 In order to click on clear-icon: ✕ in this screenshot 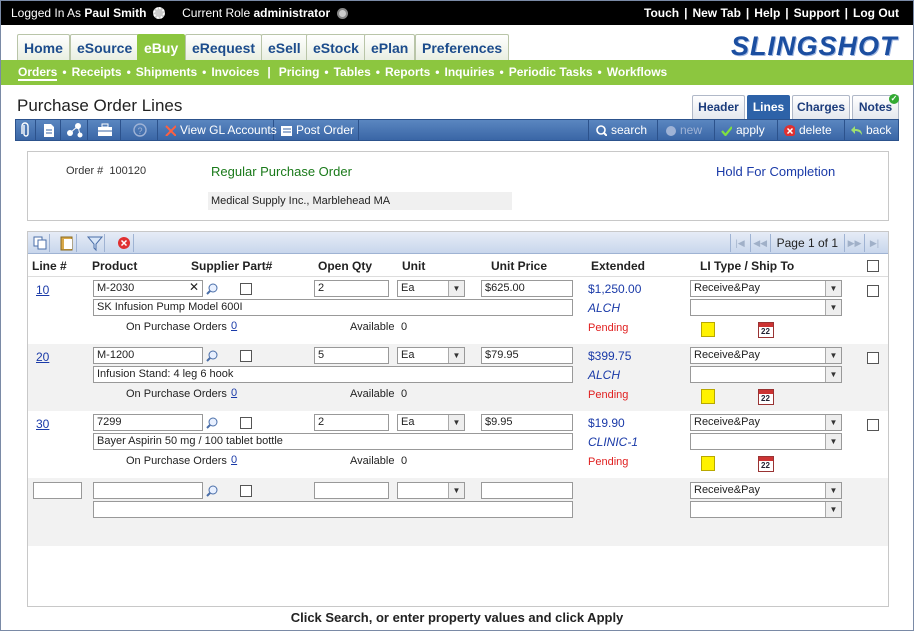, I will do `click(194, 287)`.